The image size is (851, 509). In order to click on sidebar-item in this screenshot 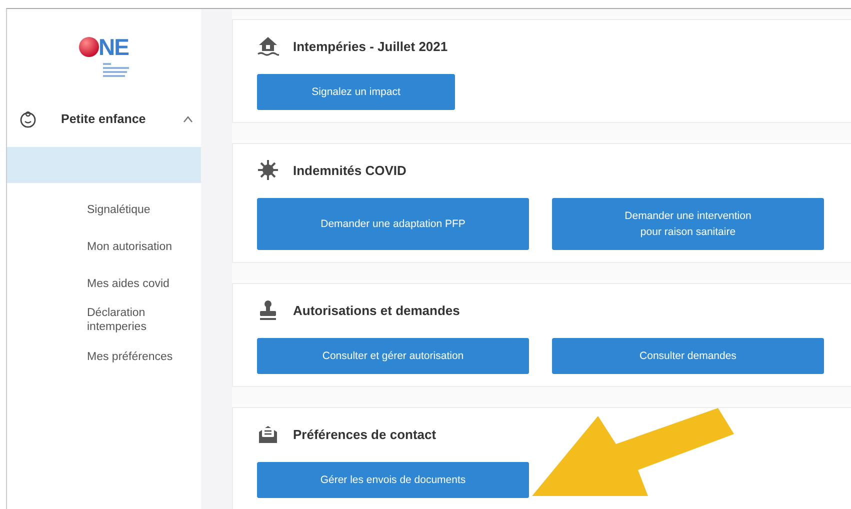, I will do `click(104, 165)`.